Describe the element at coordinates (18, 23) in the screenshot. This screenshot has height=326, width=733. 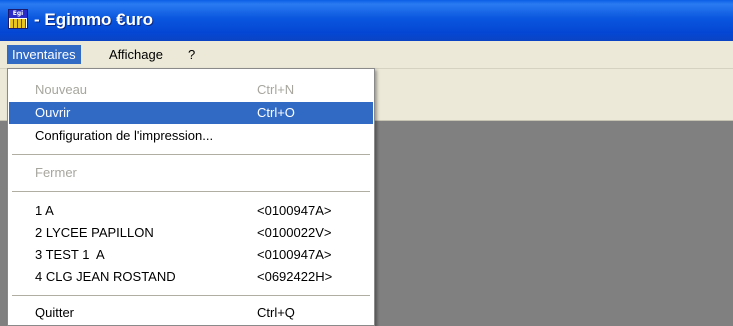
I see `app-icon-grid` at that location.